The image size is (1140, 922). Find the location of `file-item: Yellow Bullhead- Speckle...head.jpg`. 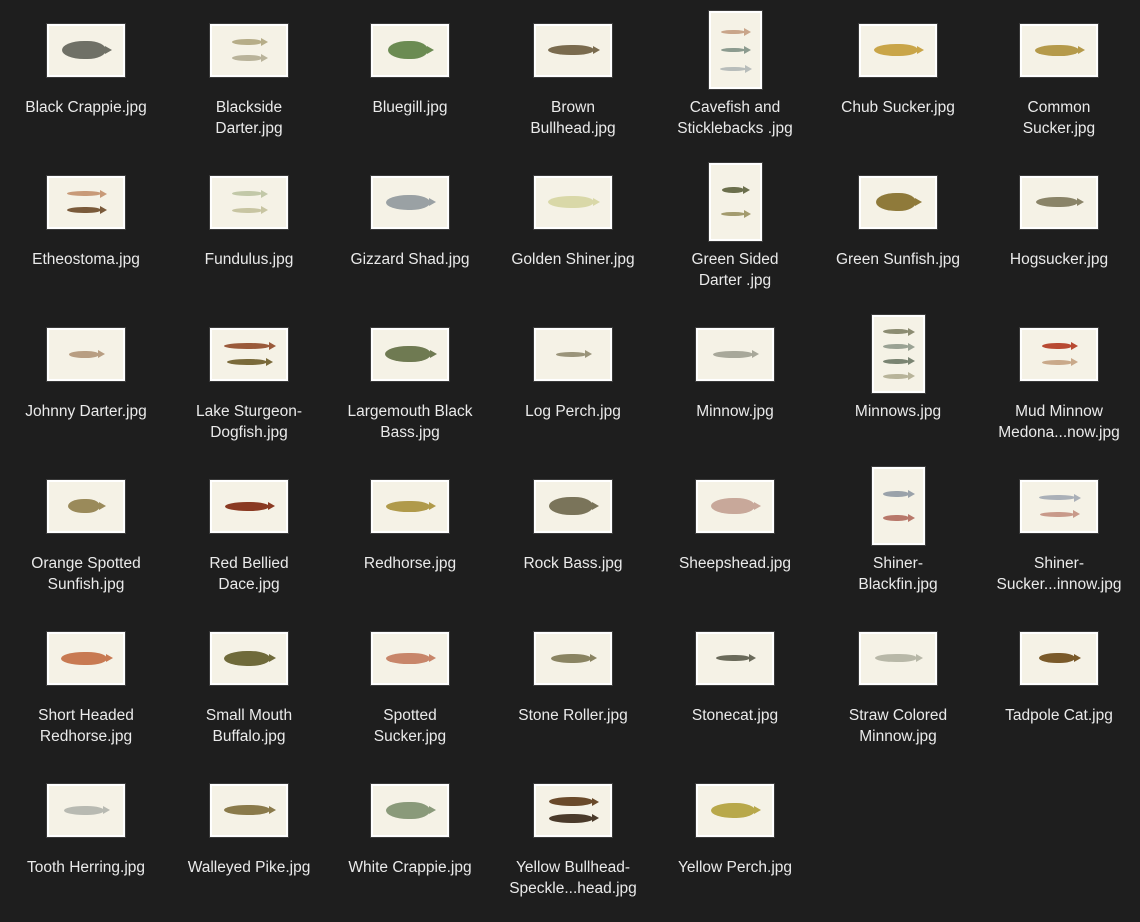

file-item: Yellow Bullhead- Speckle...head.jpg is located at coordinates (573, 846).